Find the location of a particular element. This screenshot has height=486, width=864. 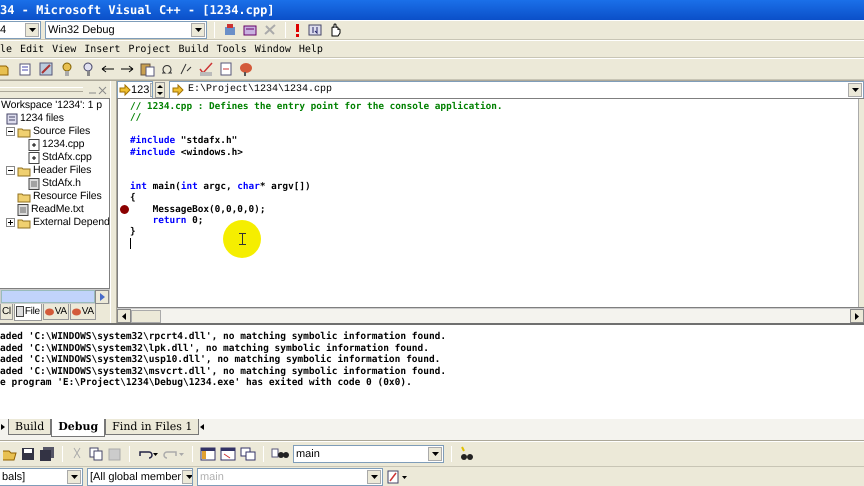

save-icon is located at coordinates (28, 454).